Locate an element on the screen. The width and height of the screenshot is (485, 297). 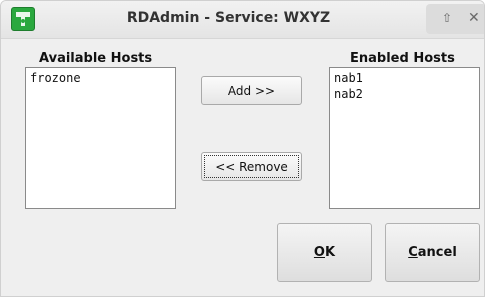
rdadmin-app-icon is located at coordinates (23, 19).